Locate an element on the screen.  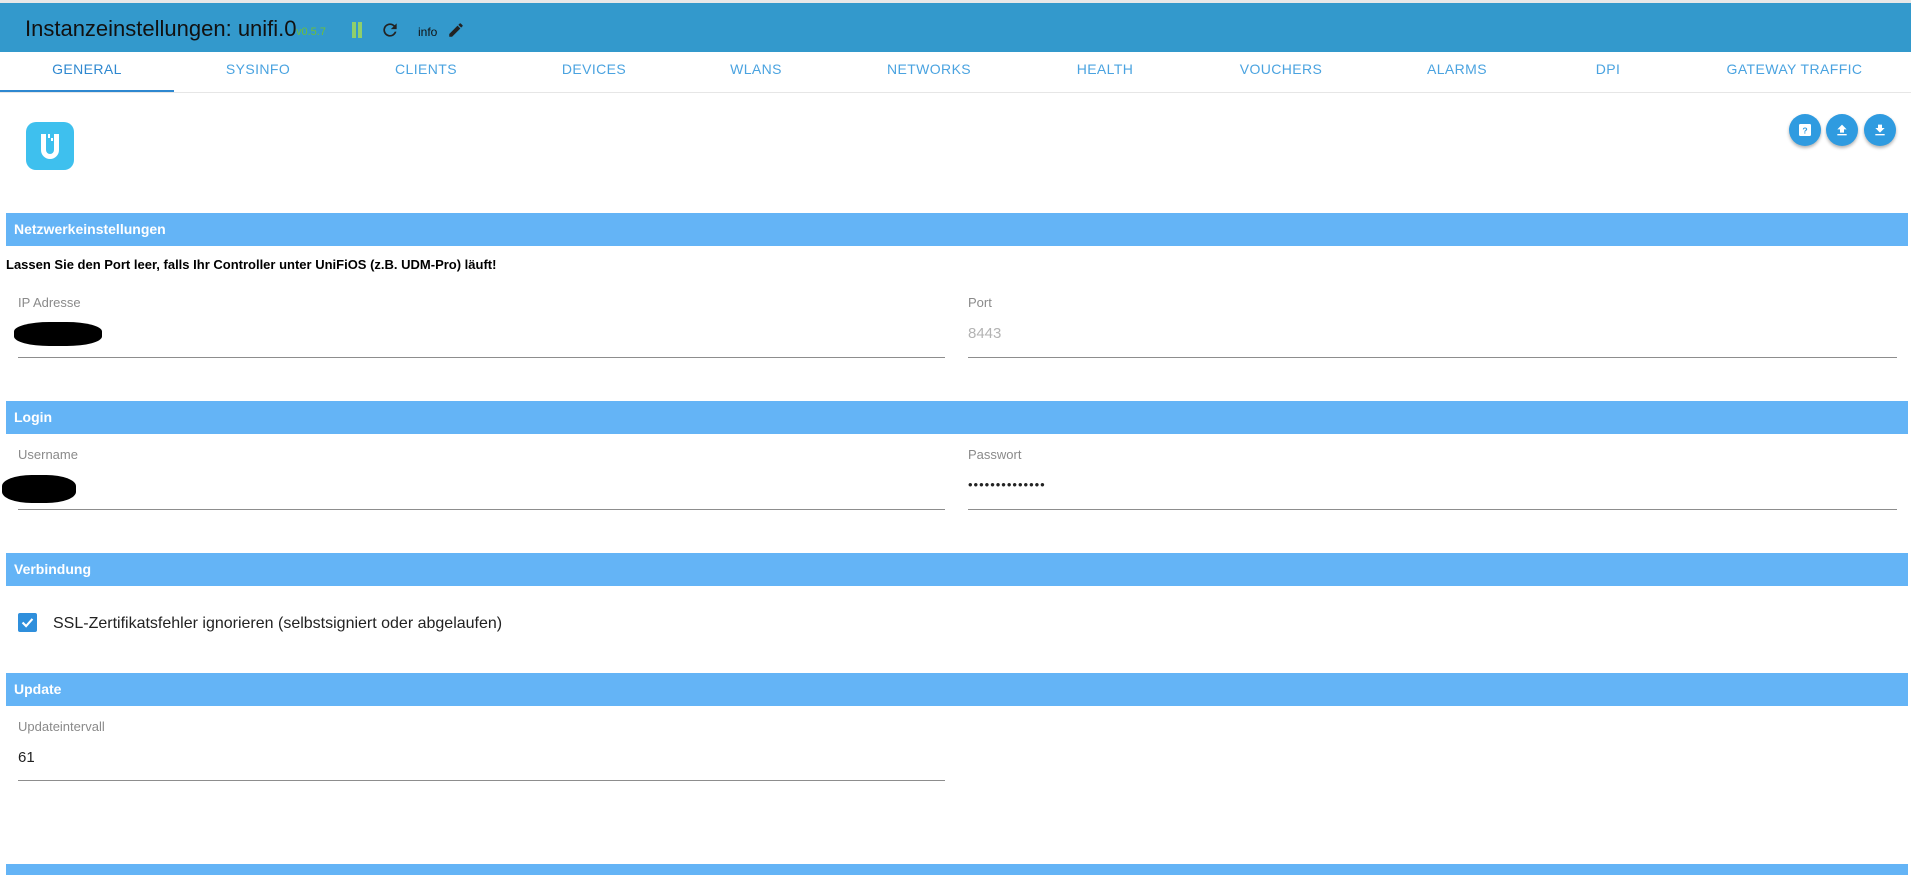
tab-wlans: WLANS is located at coordinates (756, 72).